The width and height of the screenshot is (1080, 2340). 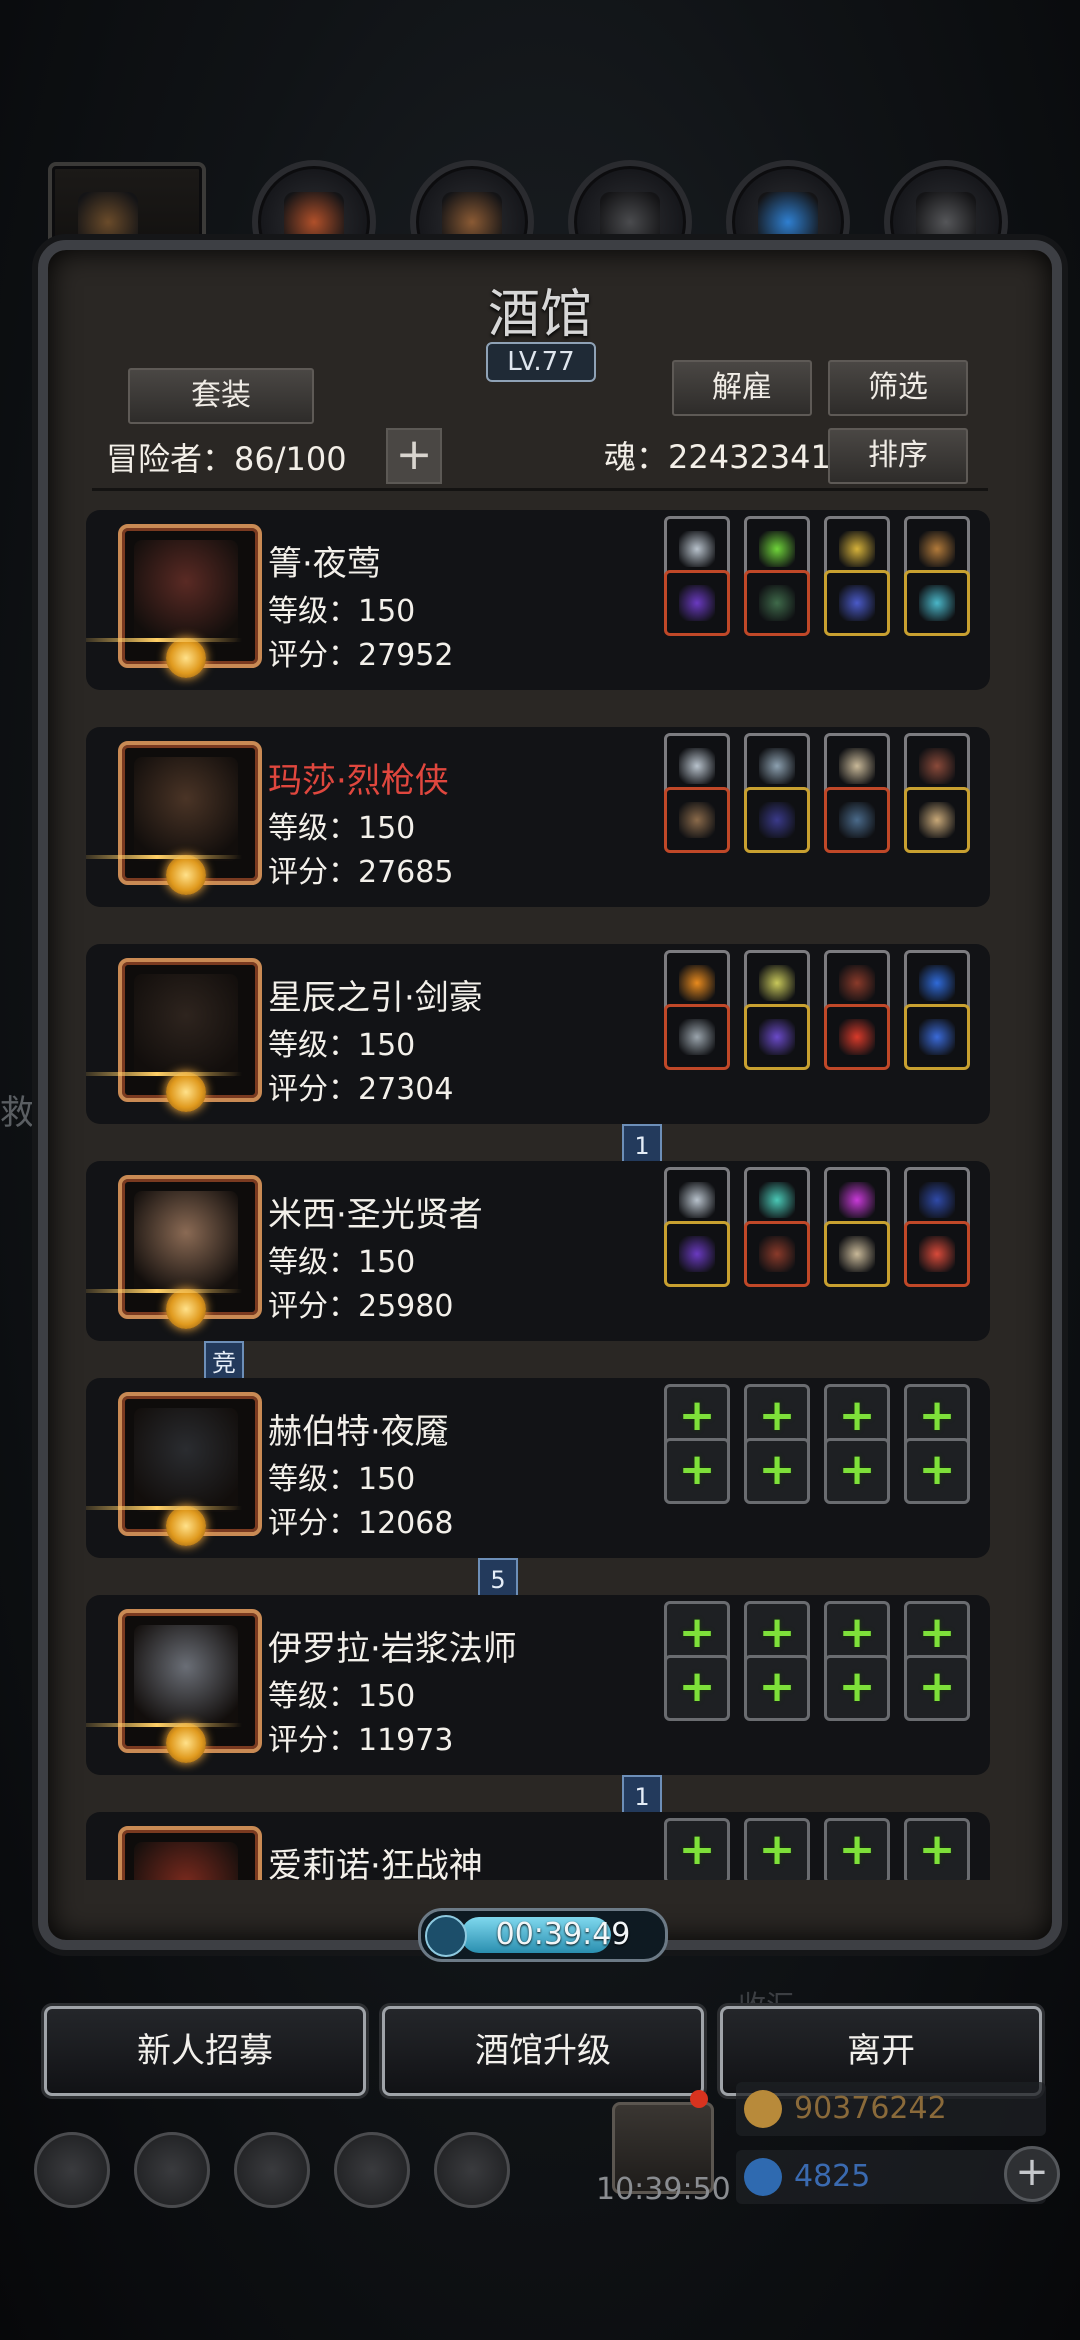 I want to click on wand-icon, so click(x=697, y=1254).